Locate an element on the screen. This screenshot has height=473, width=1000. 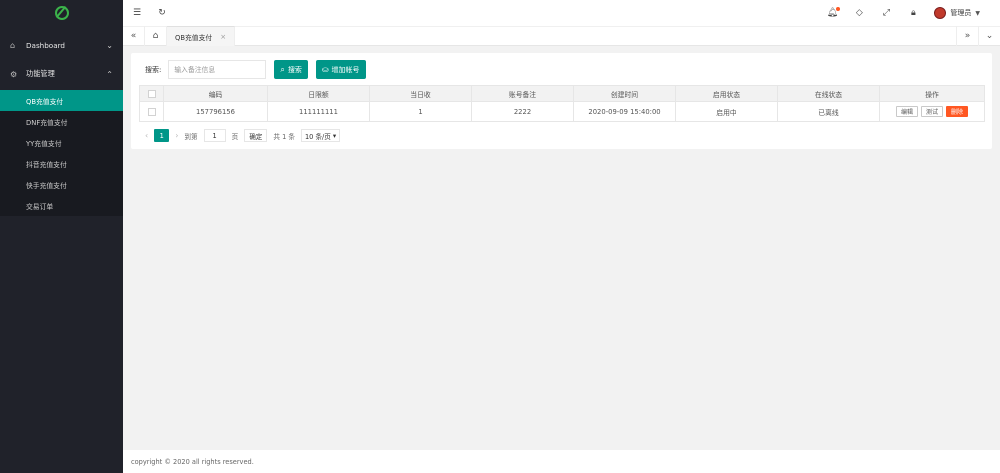
caret-down-icon: ▾ is located at coordinates (334, 135).